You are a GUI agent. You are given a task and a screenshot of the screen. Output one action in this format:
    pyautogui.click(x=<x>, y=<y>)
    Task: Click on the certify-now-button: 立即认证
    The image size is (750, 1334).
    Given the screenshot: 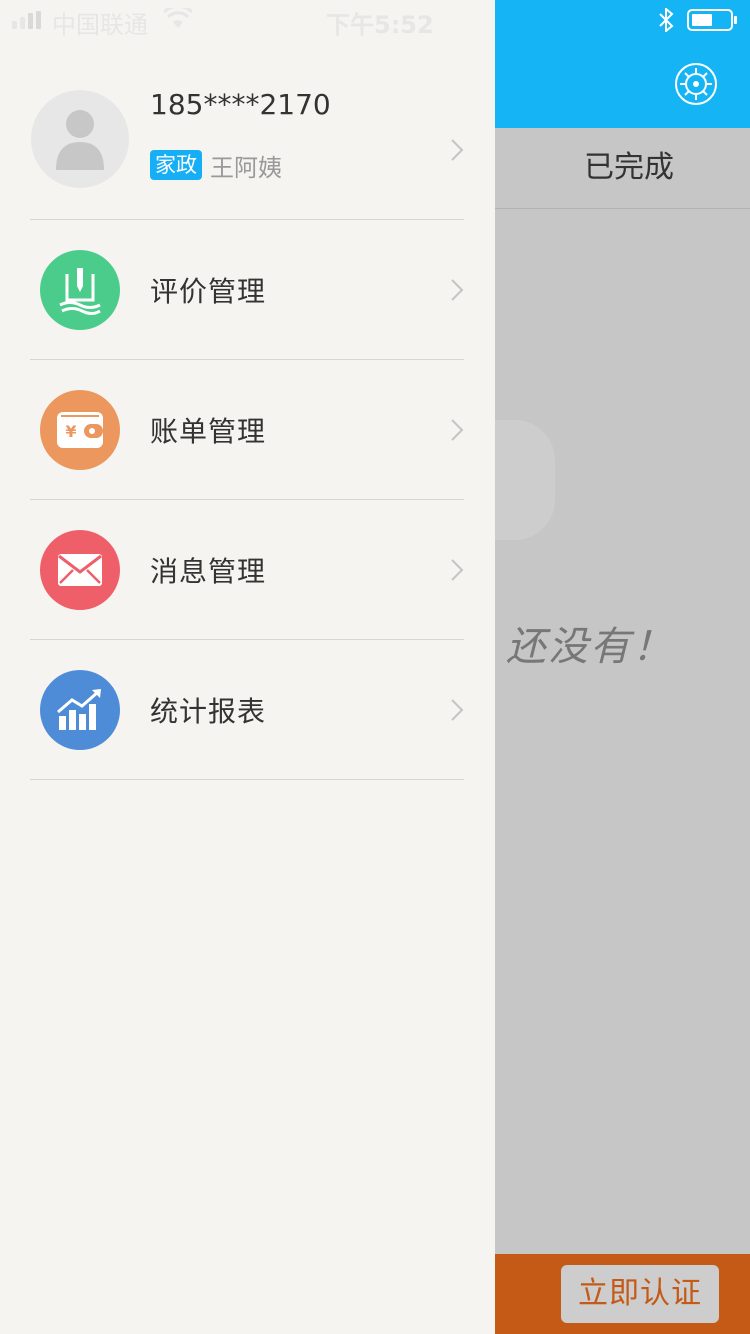 What is the action you would take?
    pyautogui.click(x=640, y=1294)
    